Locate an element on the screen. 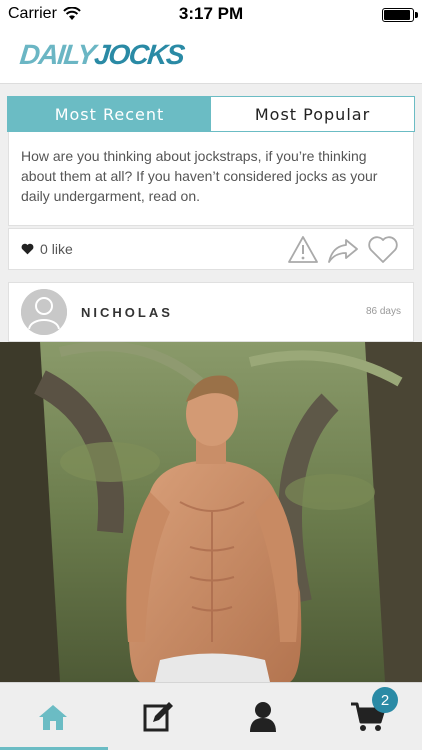  status-bar: Carrier 3:17 PM is located at coordinates (211, 15).